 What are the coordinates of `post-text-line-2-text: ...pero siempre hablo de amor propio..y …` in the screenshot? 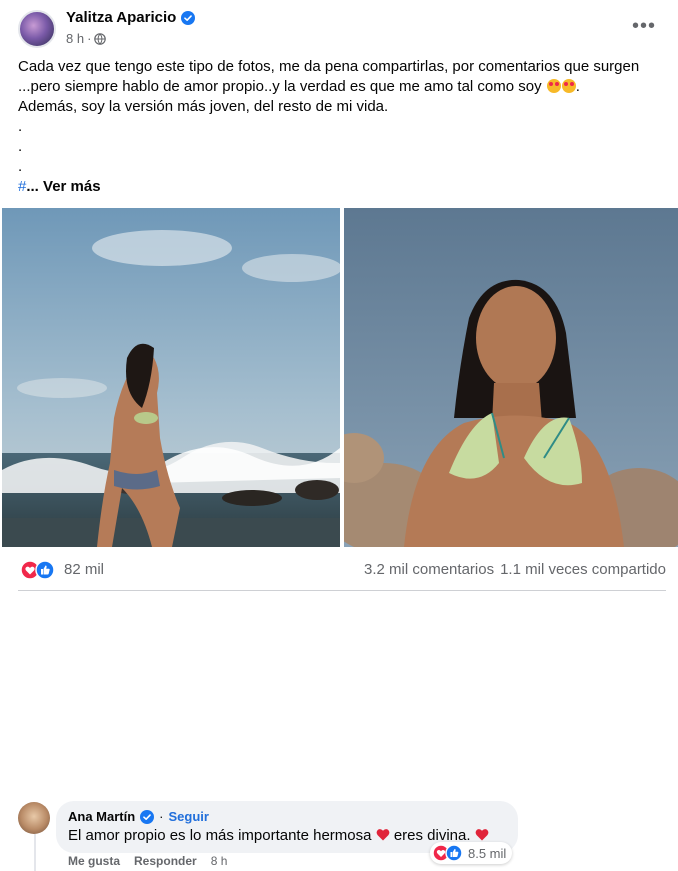 It's located at (280, 86).